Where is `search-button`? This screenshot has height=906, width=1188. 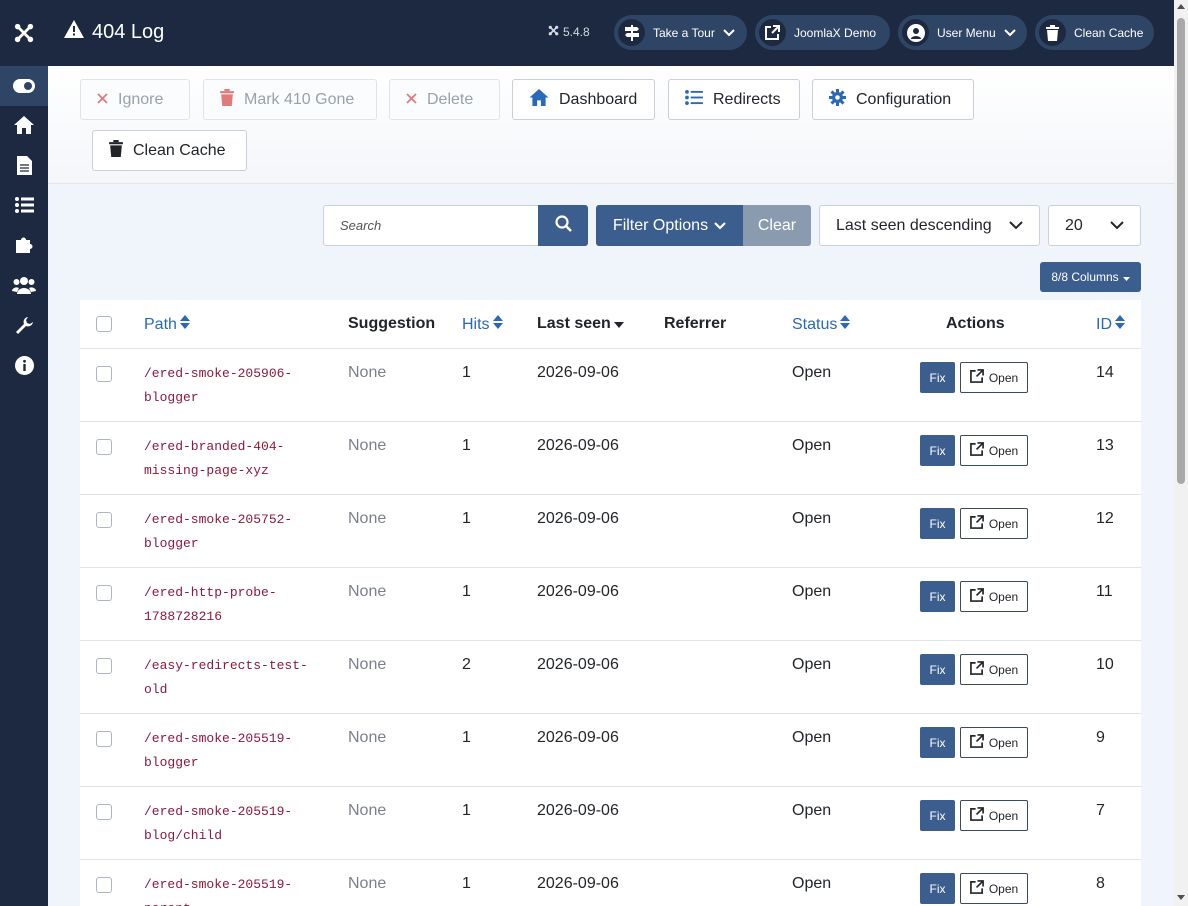
search-button is located at coordinates (563, 225).